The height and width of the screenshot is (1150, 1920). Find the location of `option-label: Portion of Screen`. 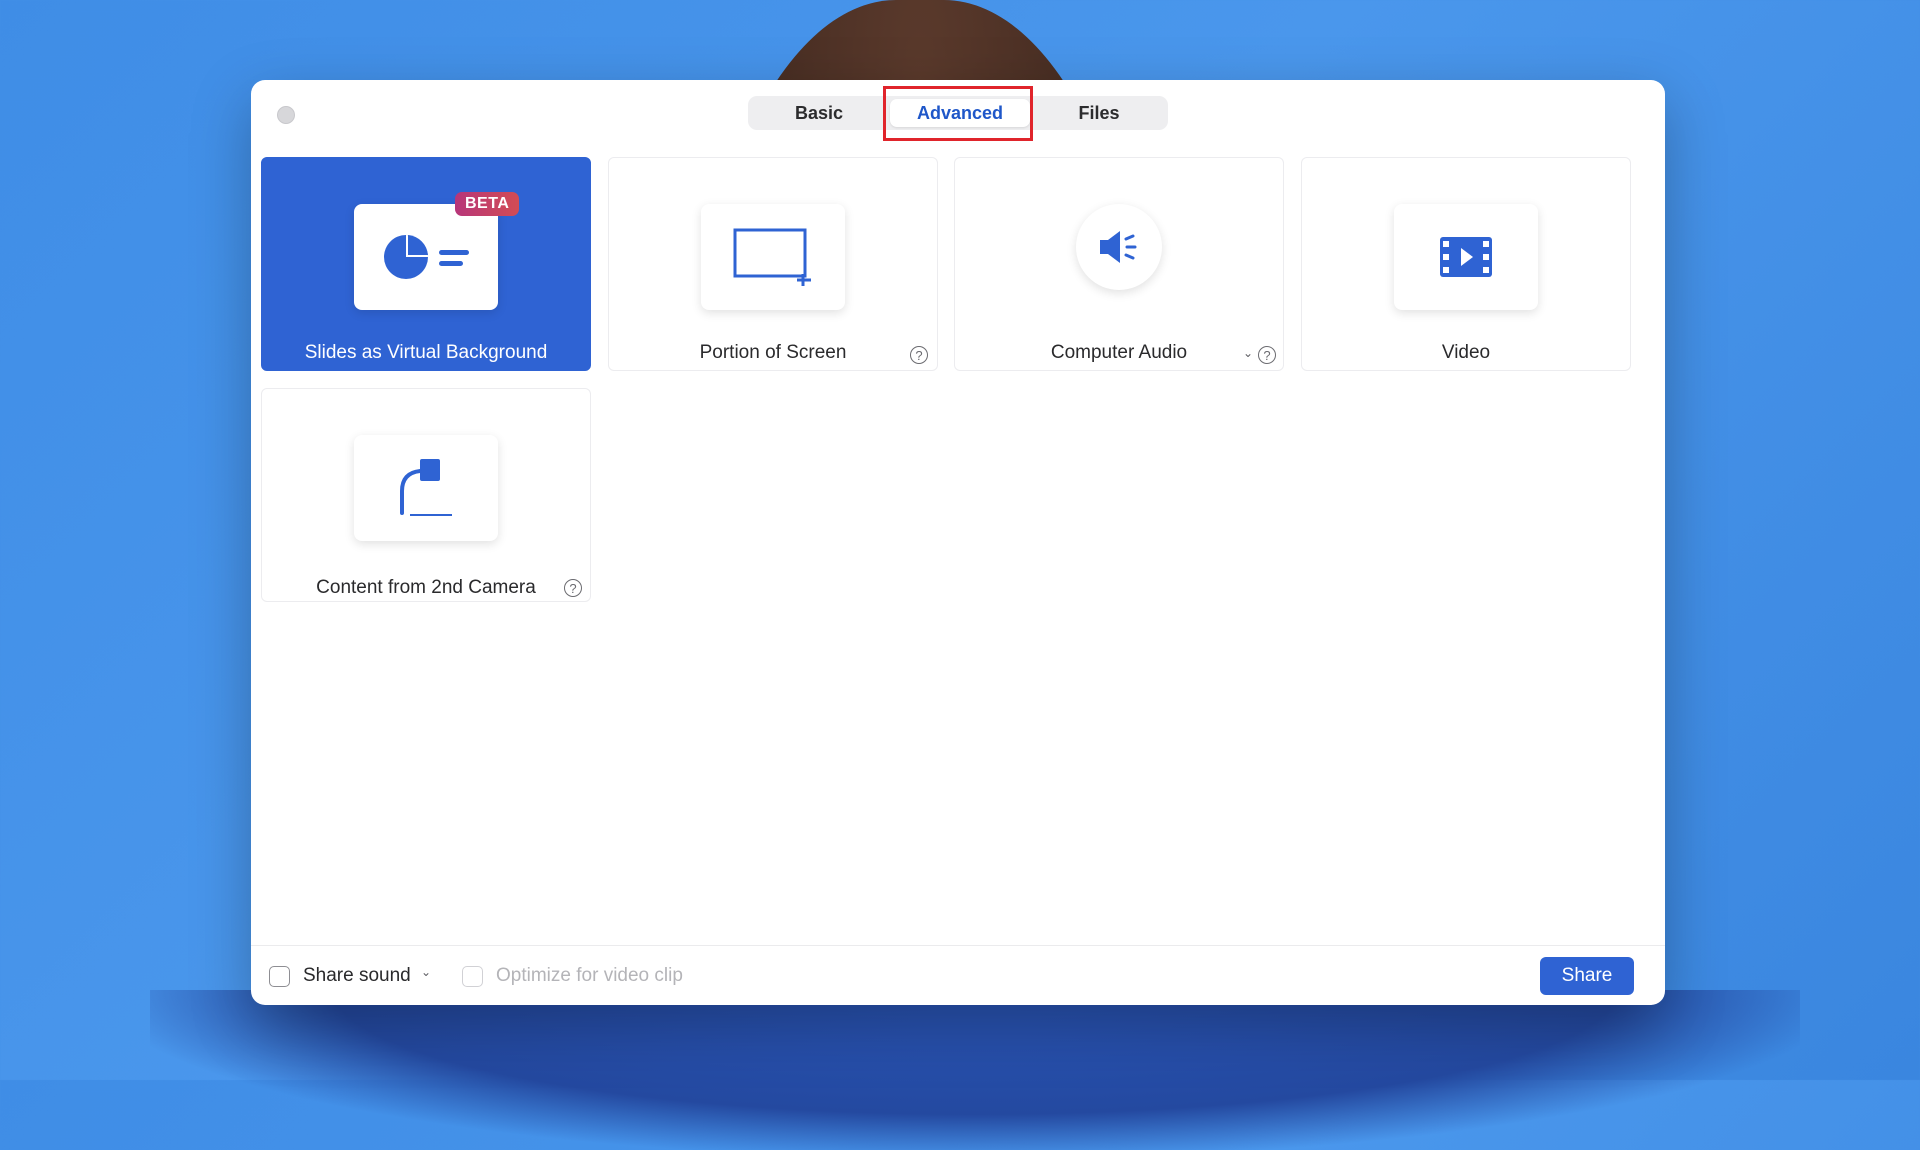

option-label: Portion of Screen is located at coordinates (773, 352).